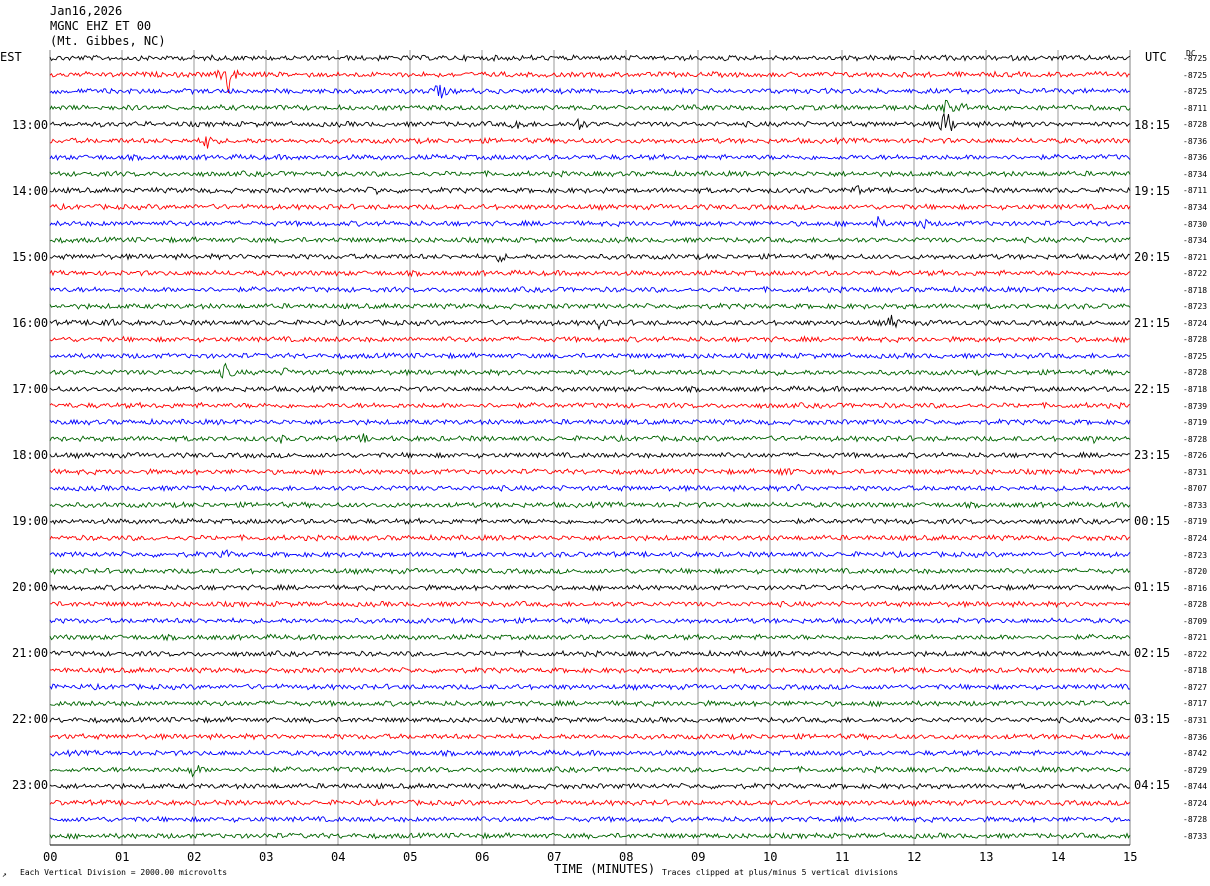 The image size is (1210, 886). I want to click on corner-mark: ↗, so click(4, 874).